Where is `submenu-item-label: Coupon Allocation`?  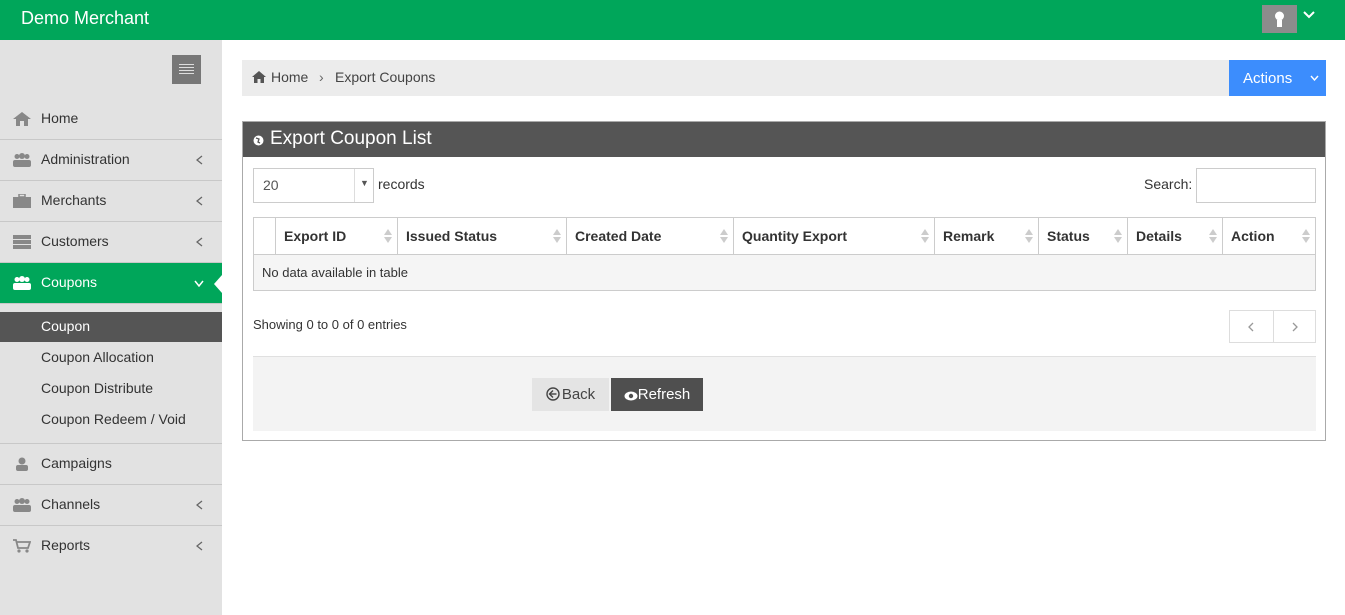 submenu-item-label: Coupon Allocation is located at coordinates (97, 357).